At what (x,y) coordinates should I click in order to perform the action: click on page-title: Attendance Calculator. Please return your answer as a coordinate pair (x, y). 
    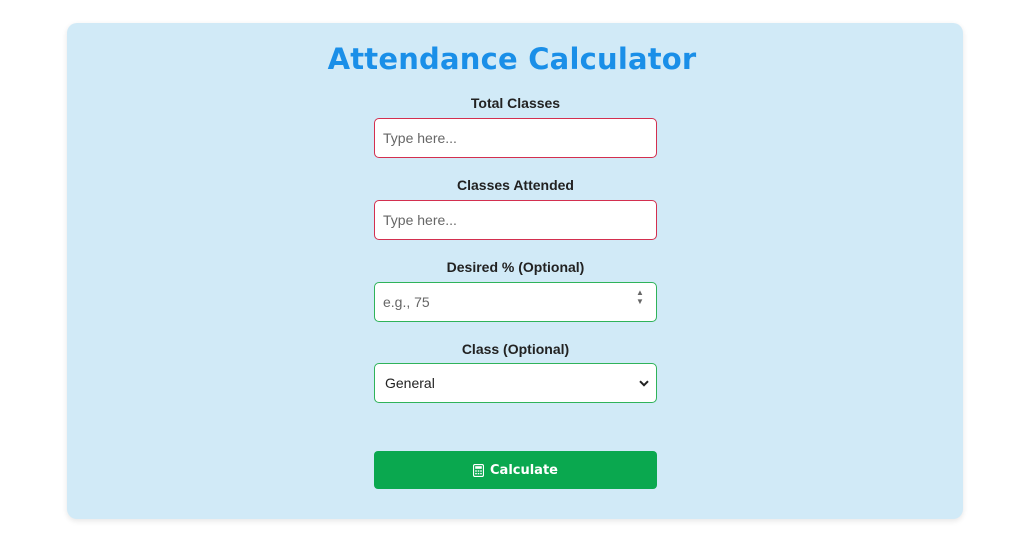
    Looking at the image, I should click on (512, 59).